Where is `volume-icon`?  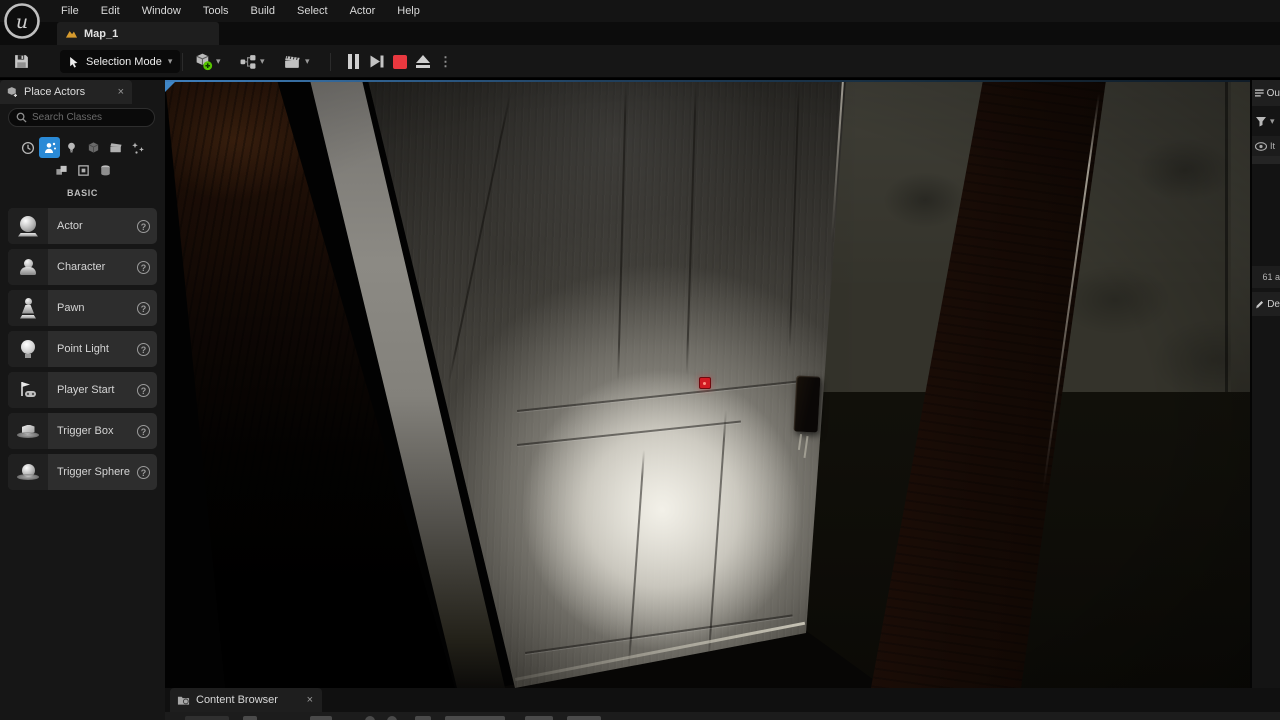 volume-icon is located at coordinates (83, 170).